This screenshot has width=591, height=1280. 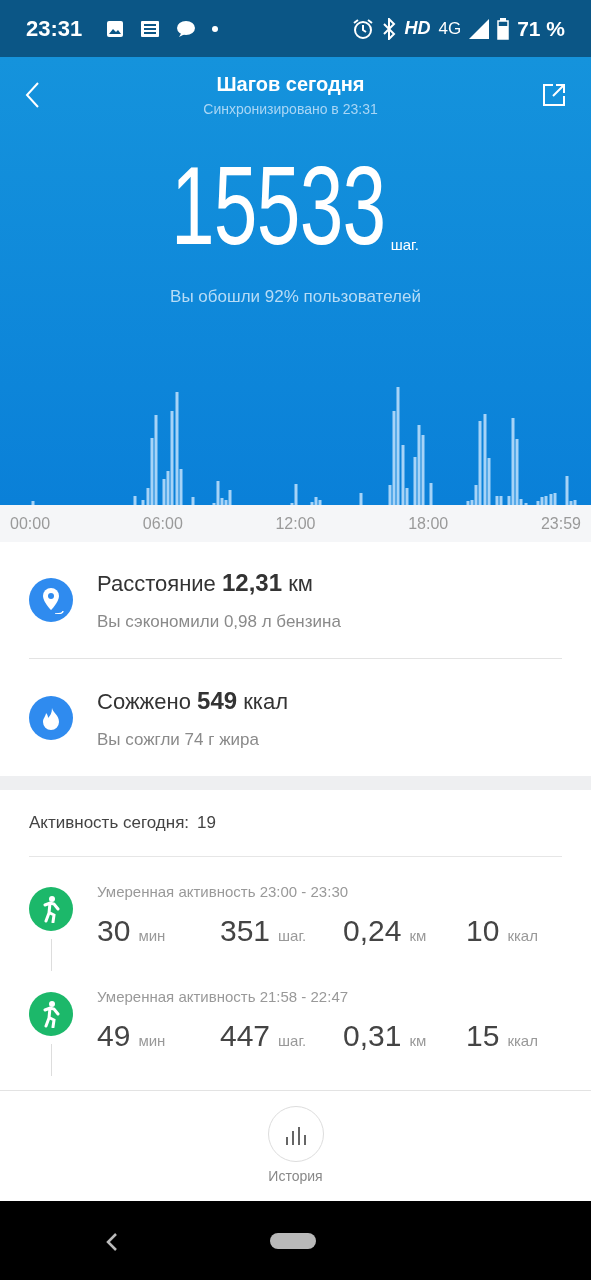 I want to click on location-icon, so click(x=51, y=600).